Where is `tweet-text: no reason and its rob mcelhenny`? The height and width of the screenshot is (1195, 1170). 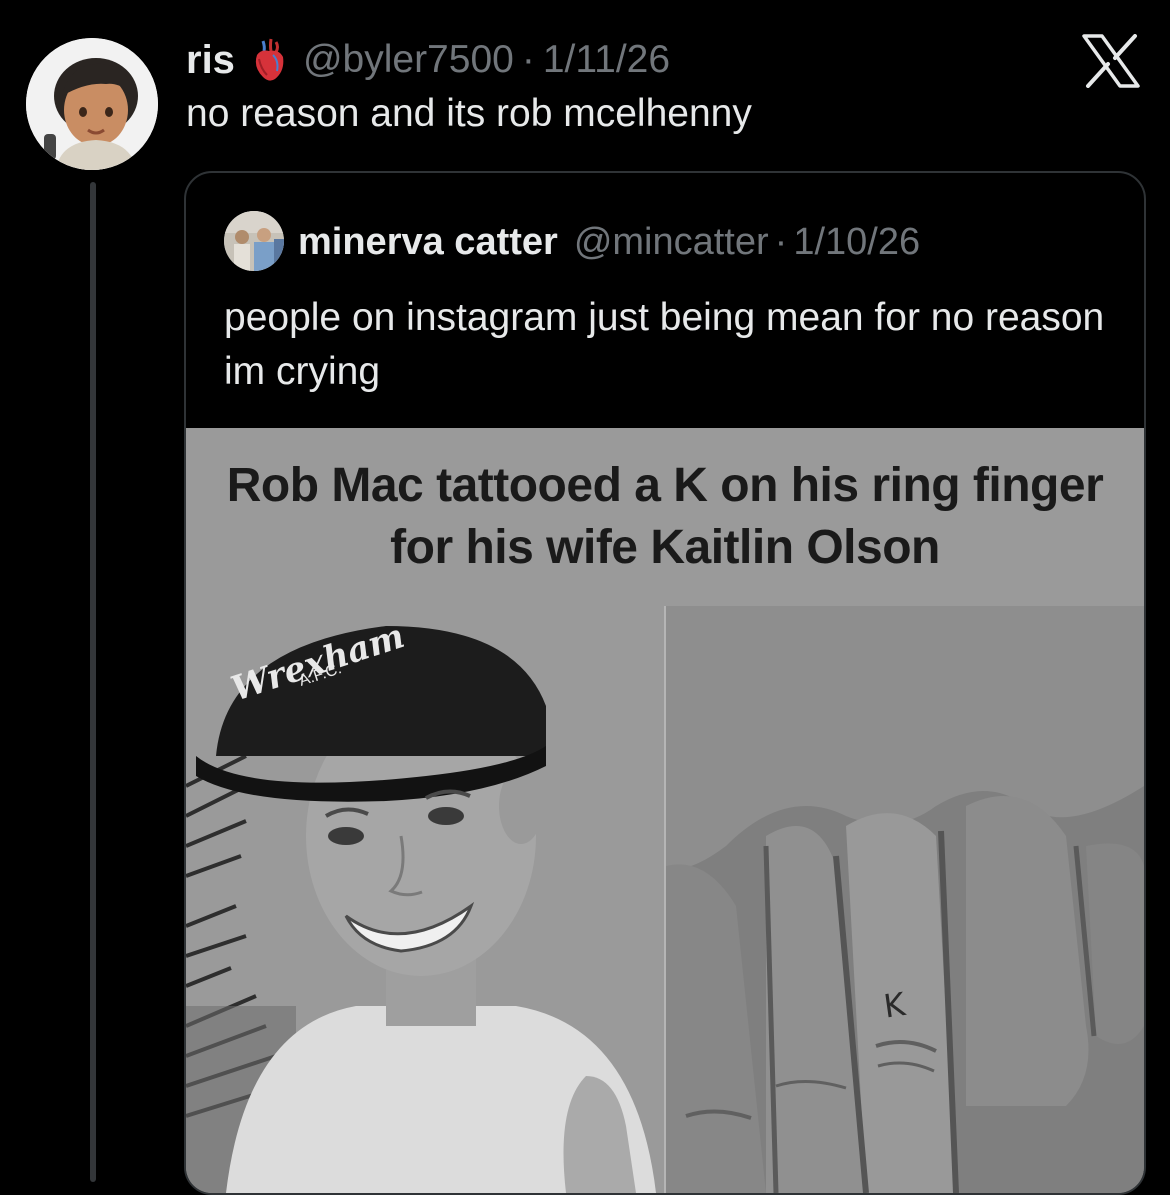
tweet-text: no reason and its rob mcelhenny is located at coordinates (469, 113).